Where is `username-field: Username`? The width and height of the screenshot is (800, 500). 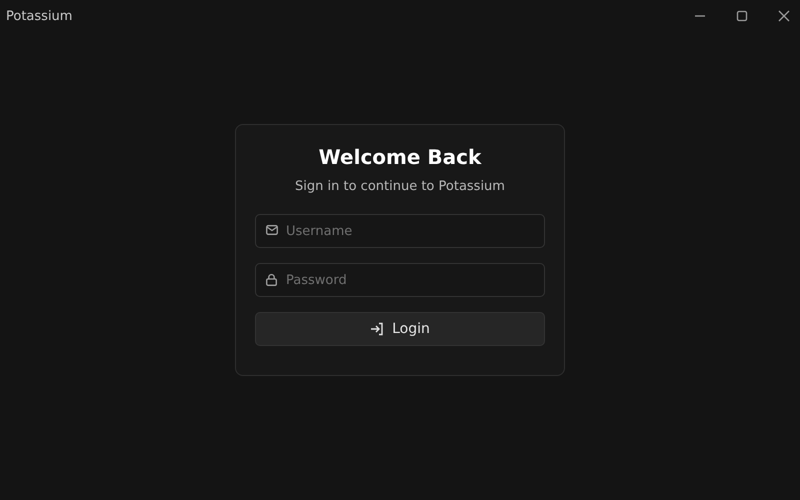
username-field: Username is located at coordinates (400, 231).